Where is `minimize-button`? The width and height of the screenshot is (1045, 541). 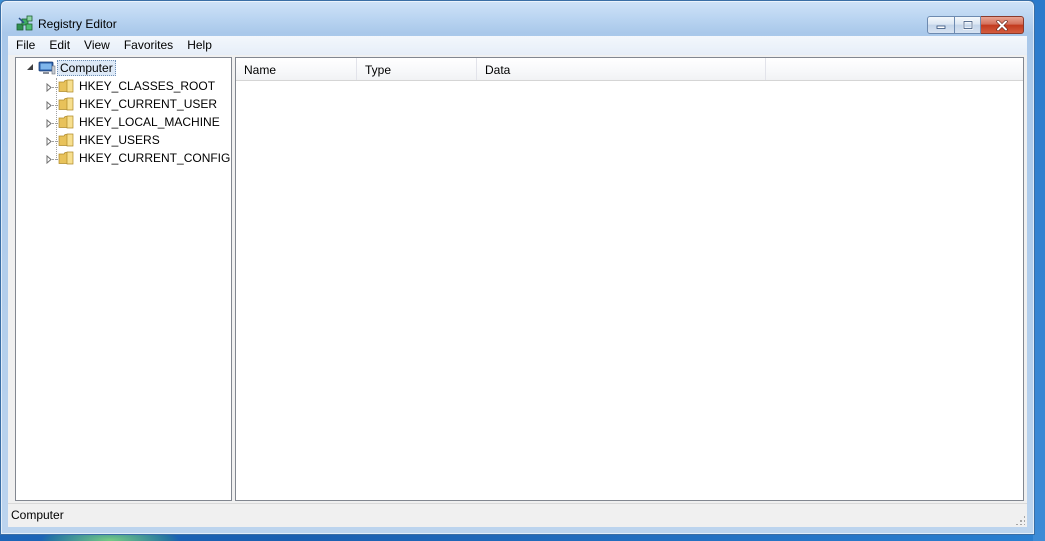 minimize-button is located at coordinates (941, 25).